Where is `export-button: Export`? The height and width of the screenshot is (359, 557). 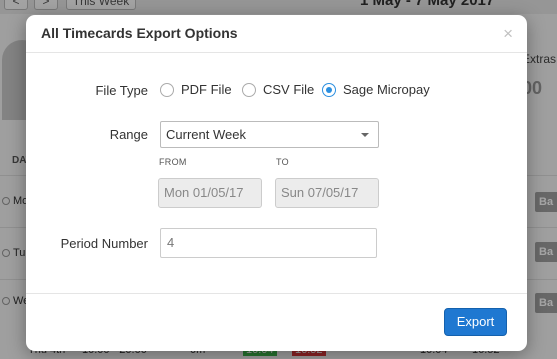
export-button: Export is located at coordinates (475, 322).